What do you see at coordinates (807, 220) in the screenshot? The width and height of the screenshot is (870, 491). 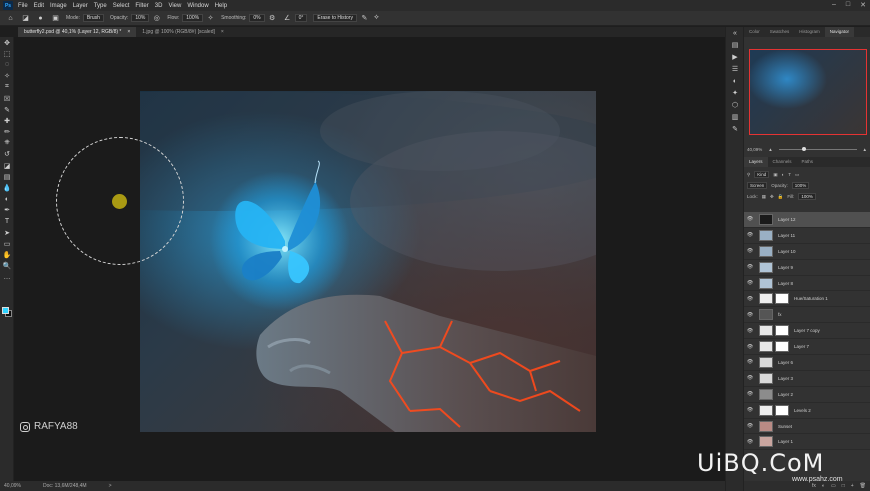 I see `layer-row: 👁 Layer 12` at bounding box center [807, 220].